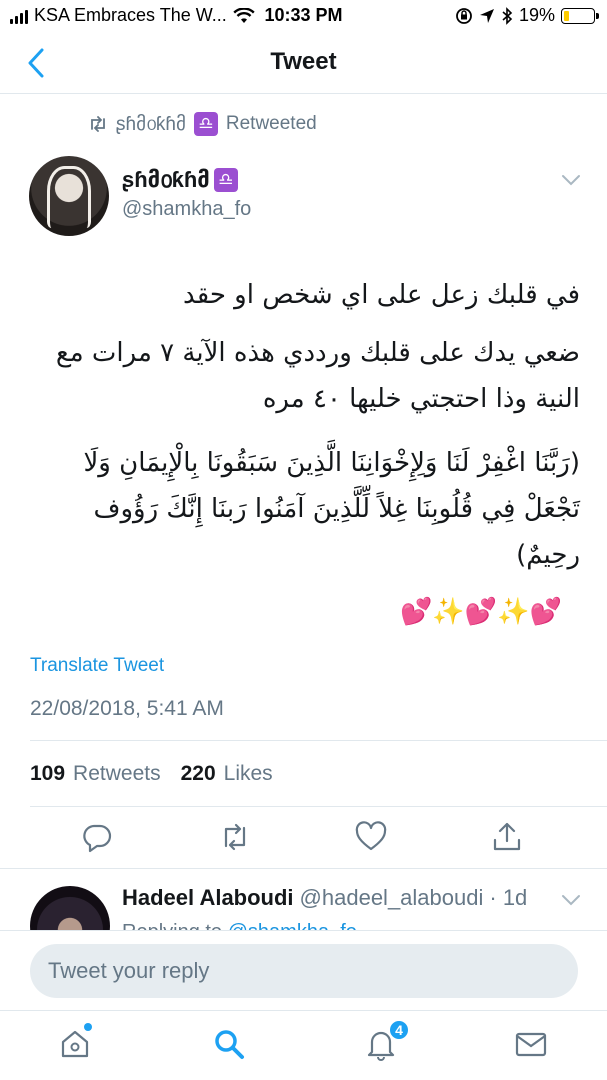  What do you see at coordinates (399, 1030) in the screenshot?
I see `notifications-badge: 4` at bounding box center [399, 1030].